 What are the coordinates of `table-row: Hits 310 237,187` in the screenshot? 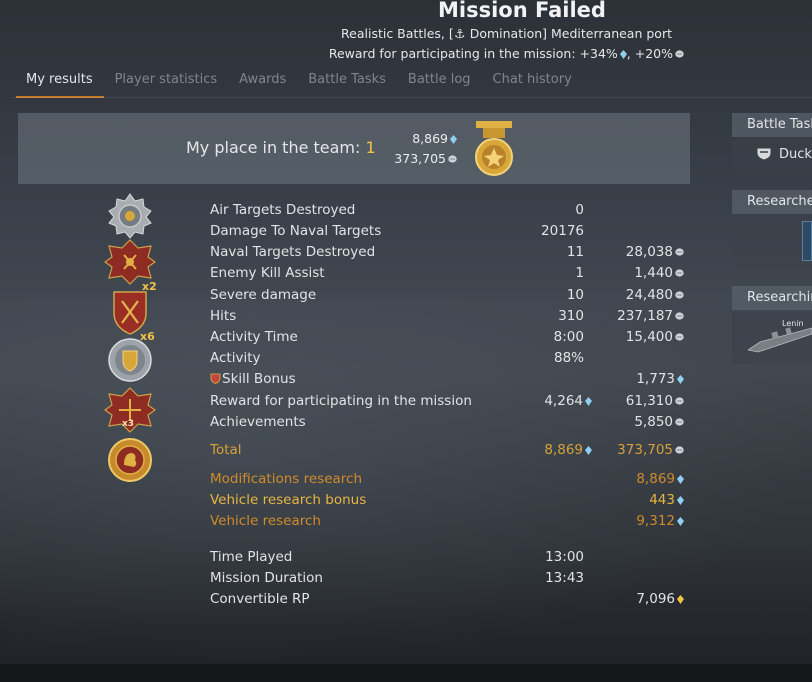 It's located at (450, 318).